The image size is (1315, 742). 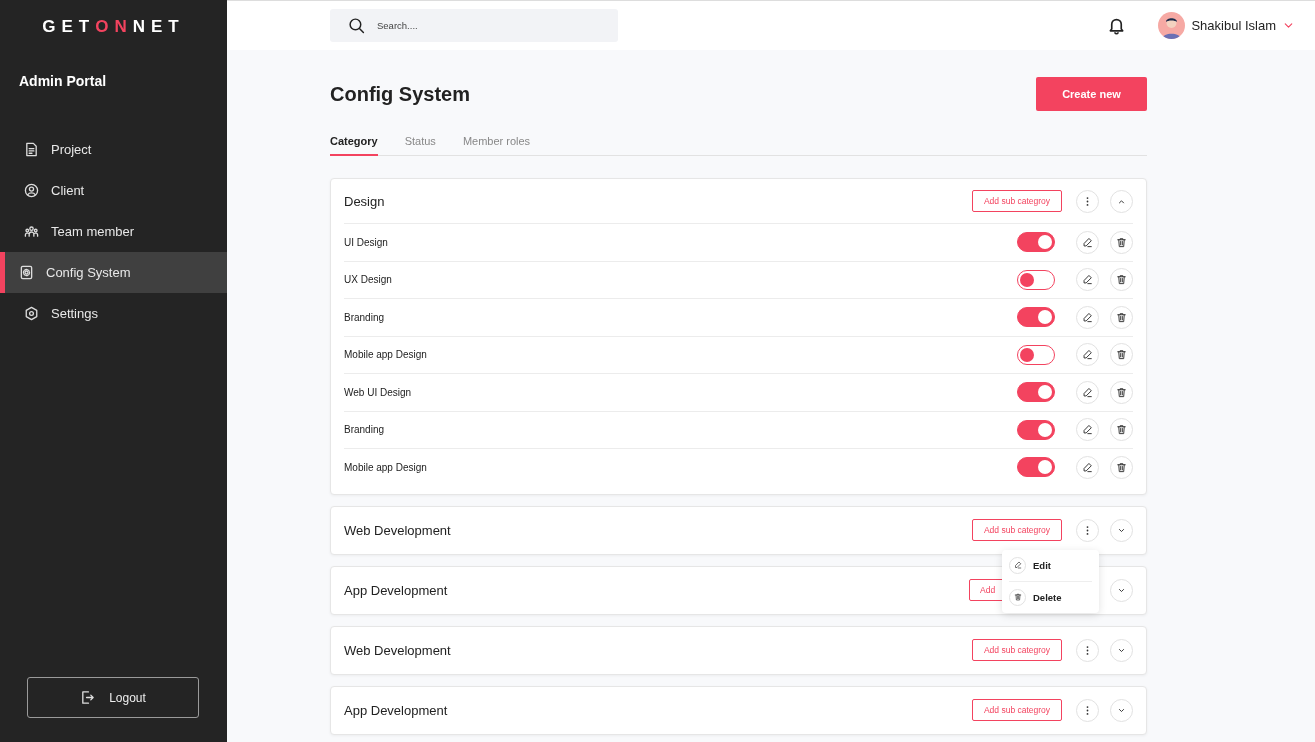 I want to click on config-icon, so click(x=26, y=272).